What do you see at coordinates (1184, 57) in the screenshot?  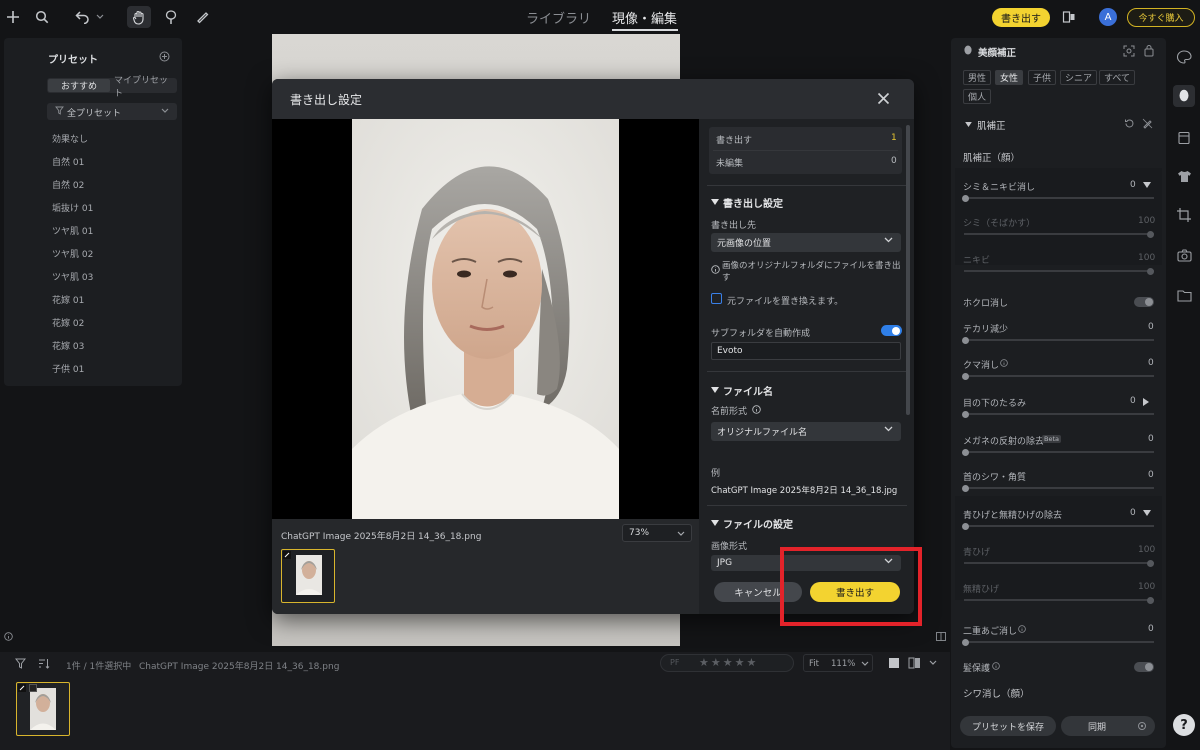 I see `palette-icon` at bounding box center [1184, 57].